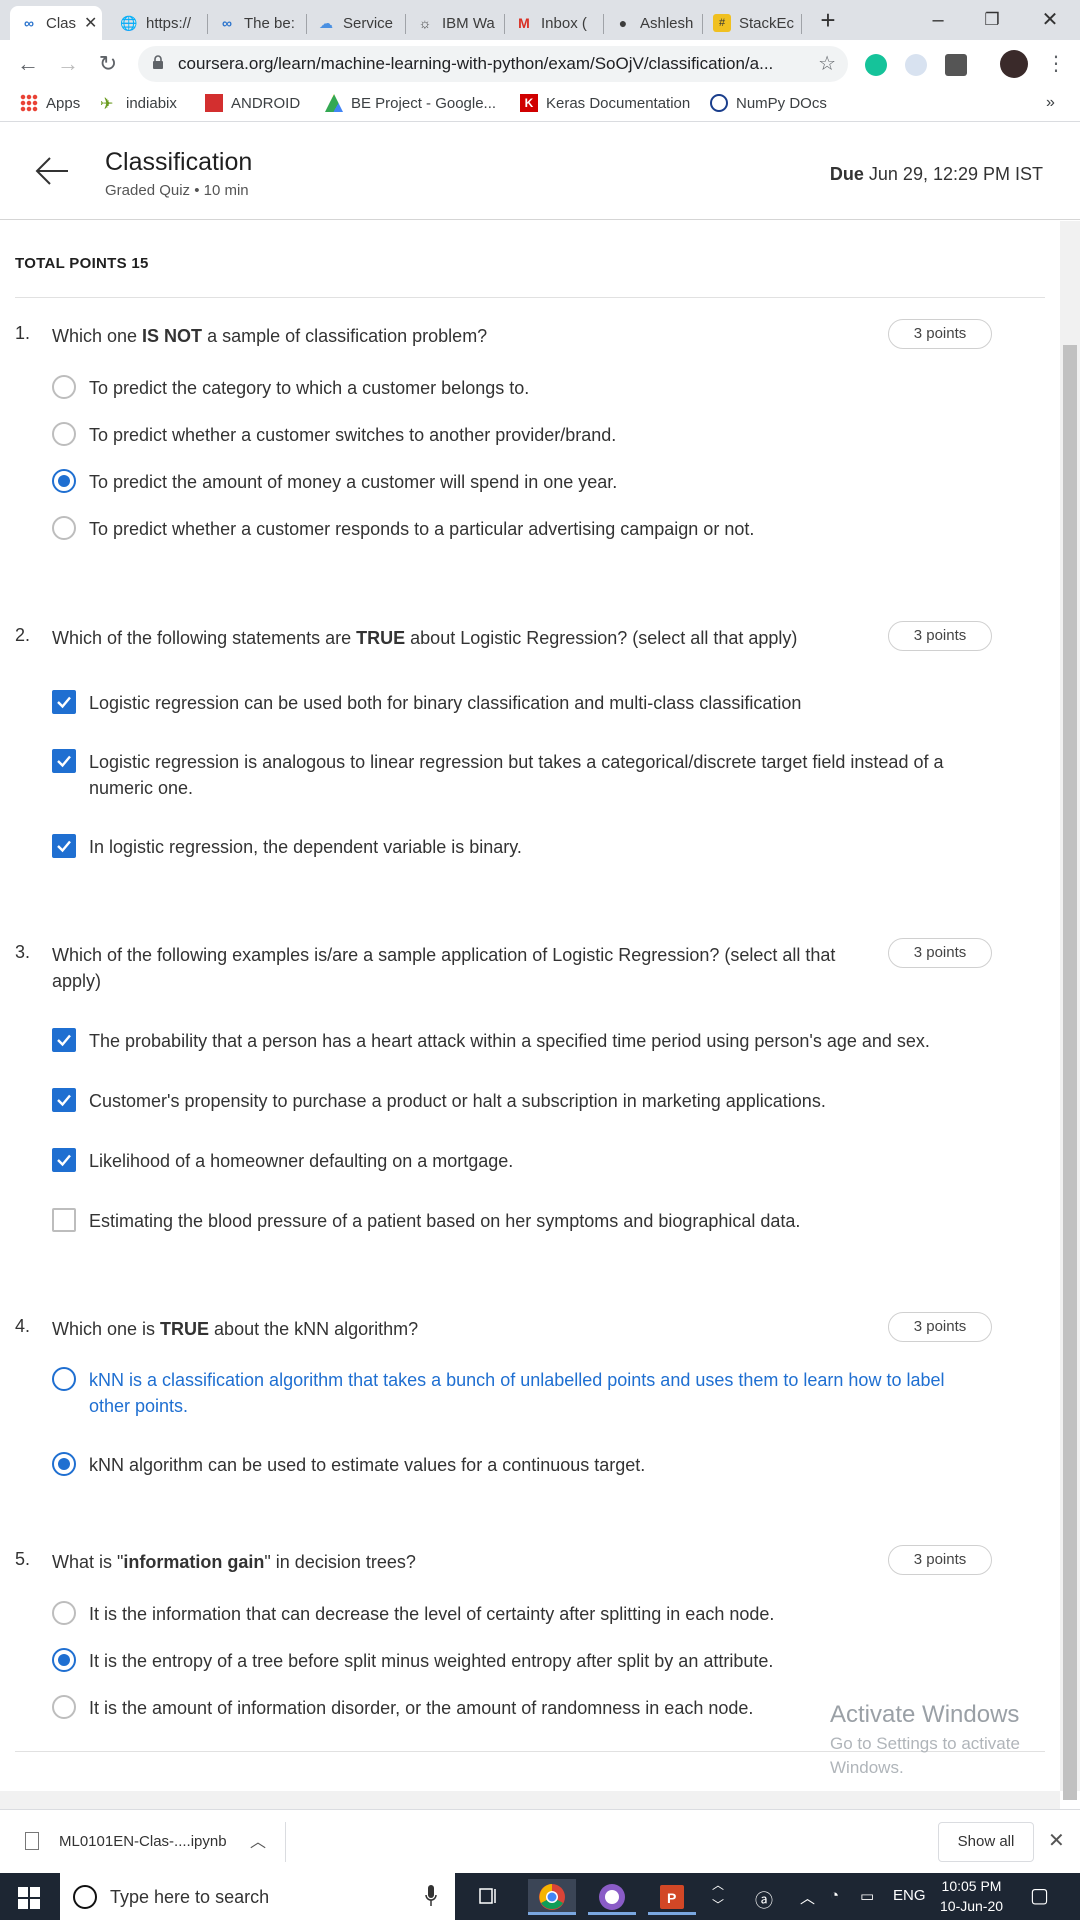 This screenshot has height=1920, width=1080. Describe the element at coordinates (718, 1895) in the screenshot. I see `taskbar-scroll-icon: ︿ ﹀` at that location.